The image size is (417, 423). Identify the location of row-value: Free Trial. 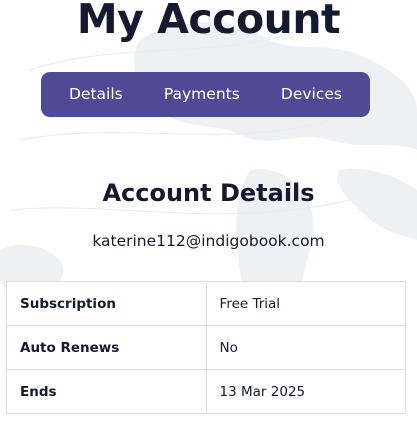
(306, 303).